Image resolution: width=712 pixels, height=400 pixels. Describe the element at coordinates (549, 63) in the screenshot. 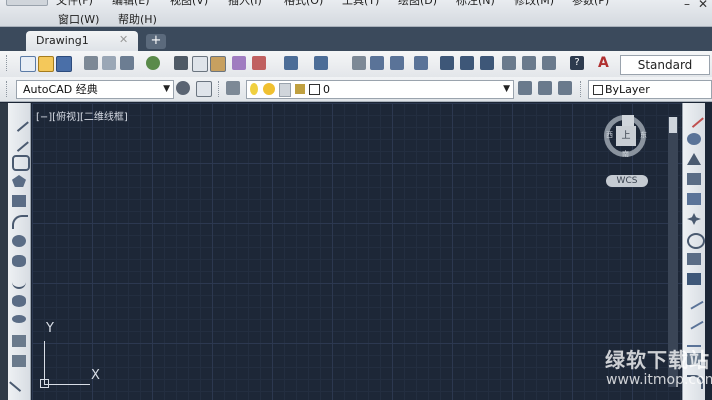

I see `quickcalc-icon` at that location.